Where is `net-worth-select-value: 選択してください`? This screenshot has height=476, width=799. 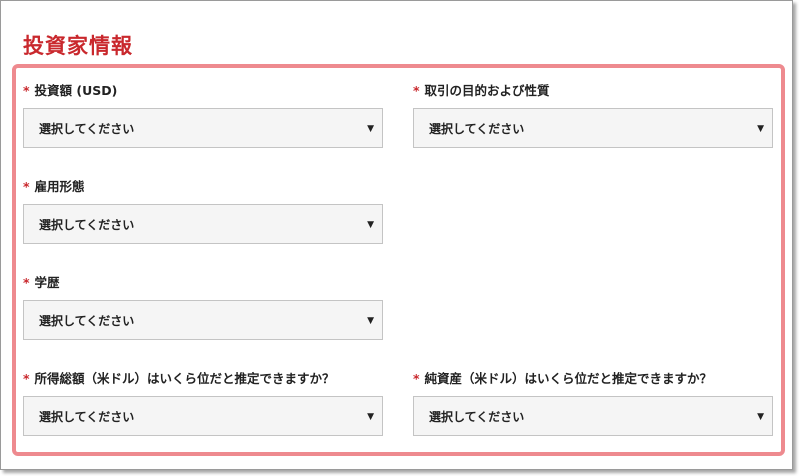 net-worth-select-value: 選択してください is located at coordinates (477, 417).